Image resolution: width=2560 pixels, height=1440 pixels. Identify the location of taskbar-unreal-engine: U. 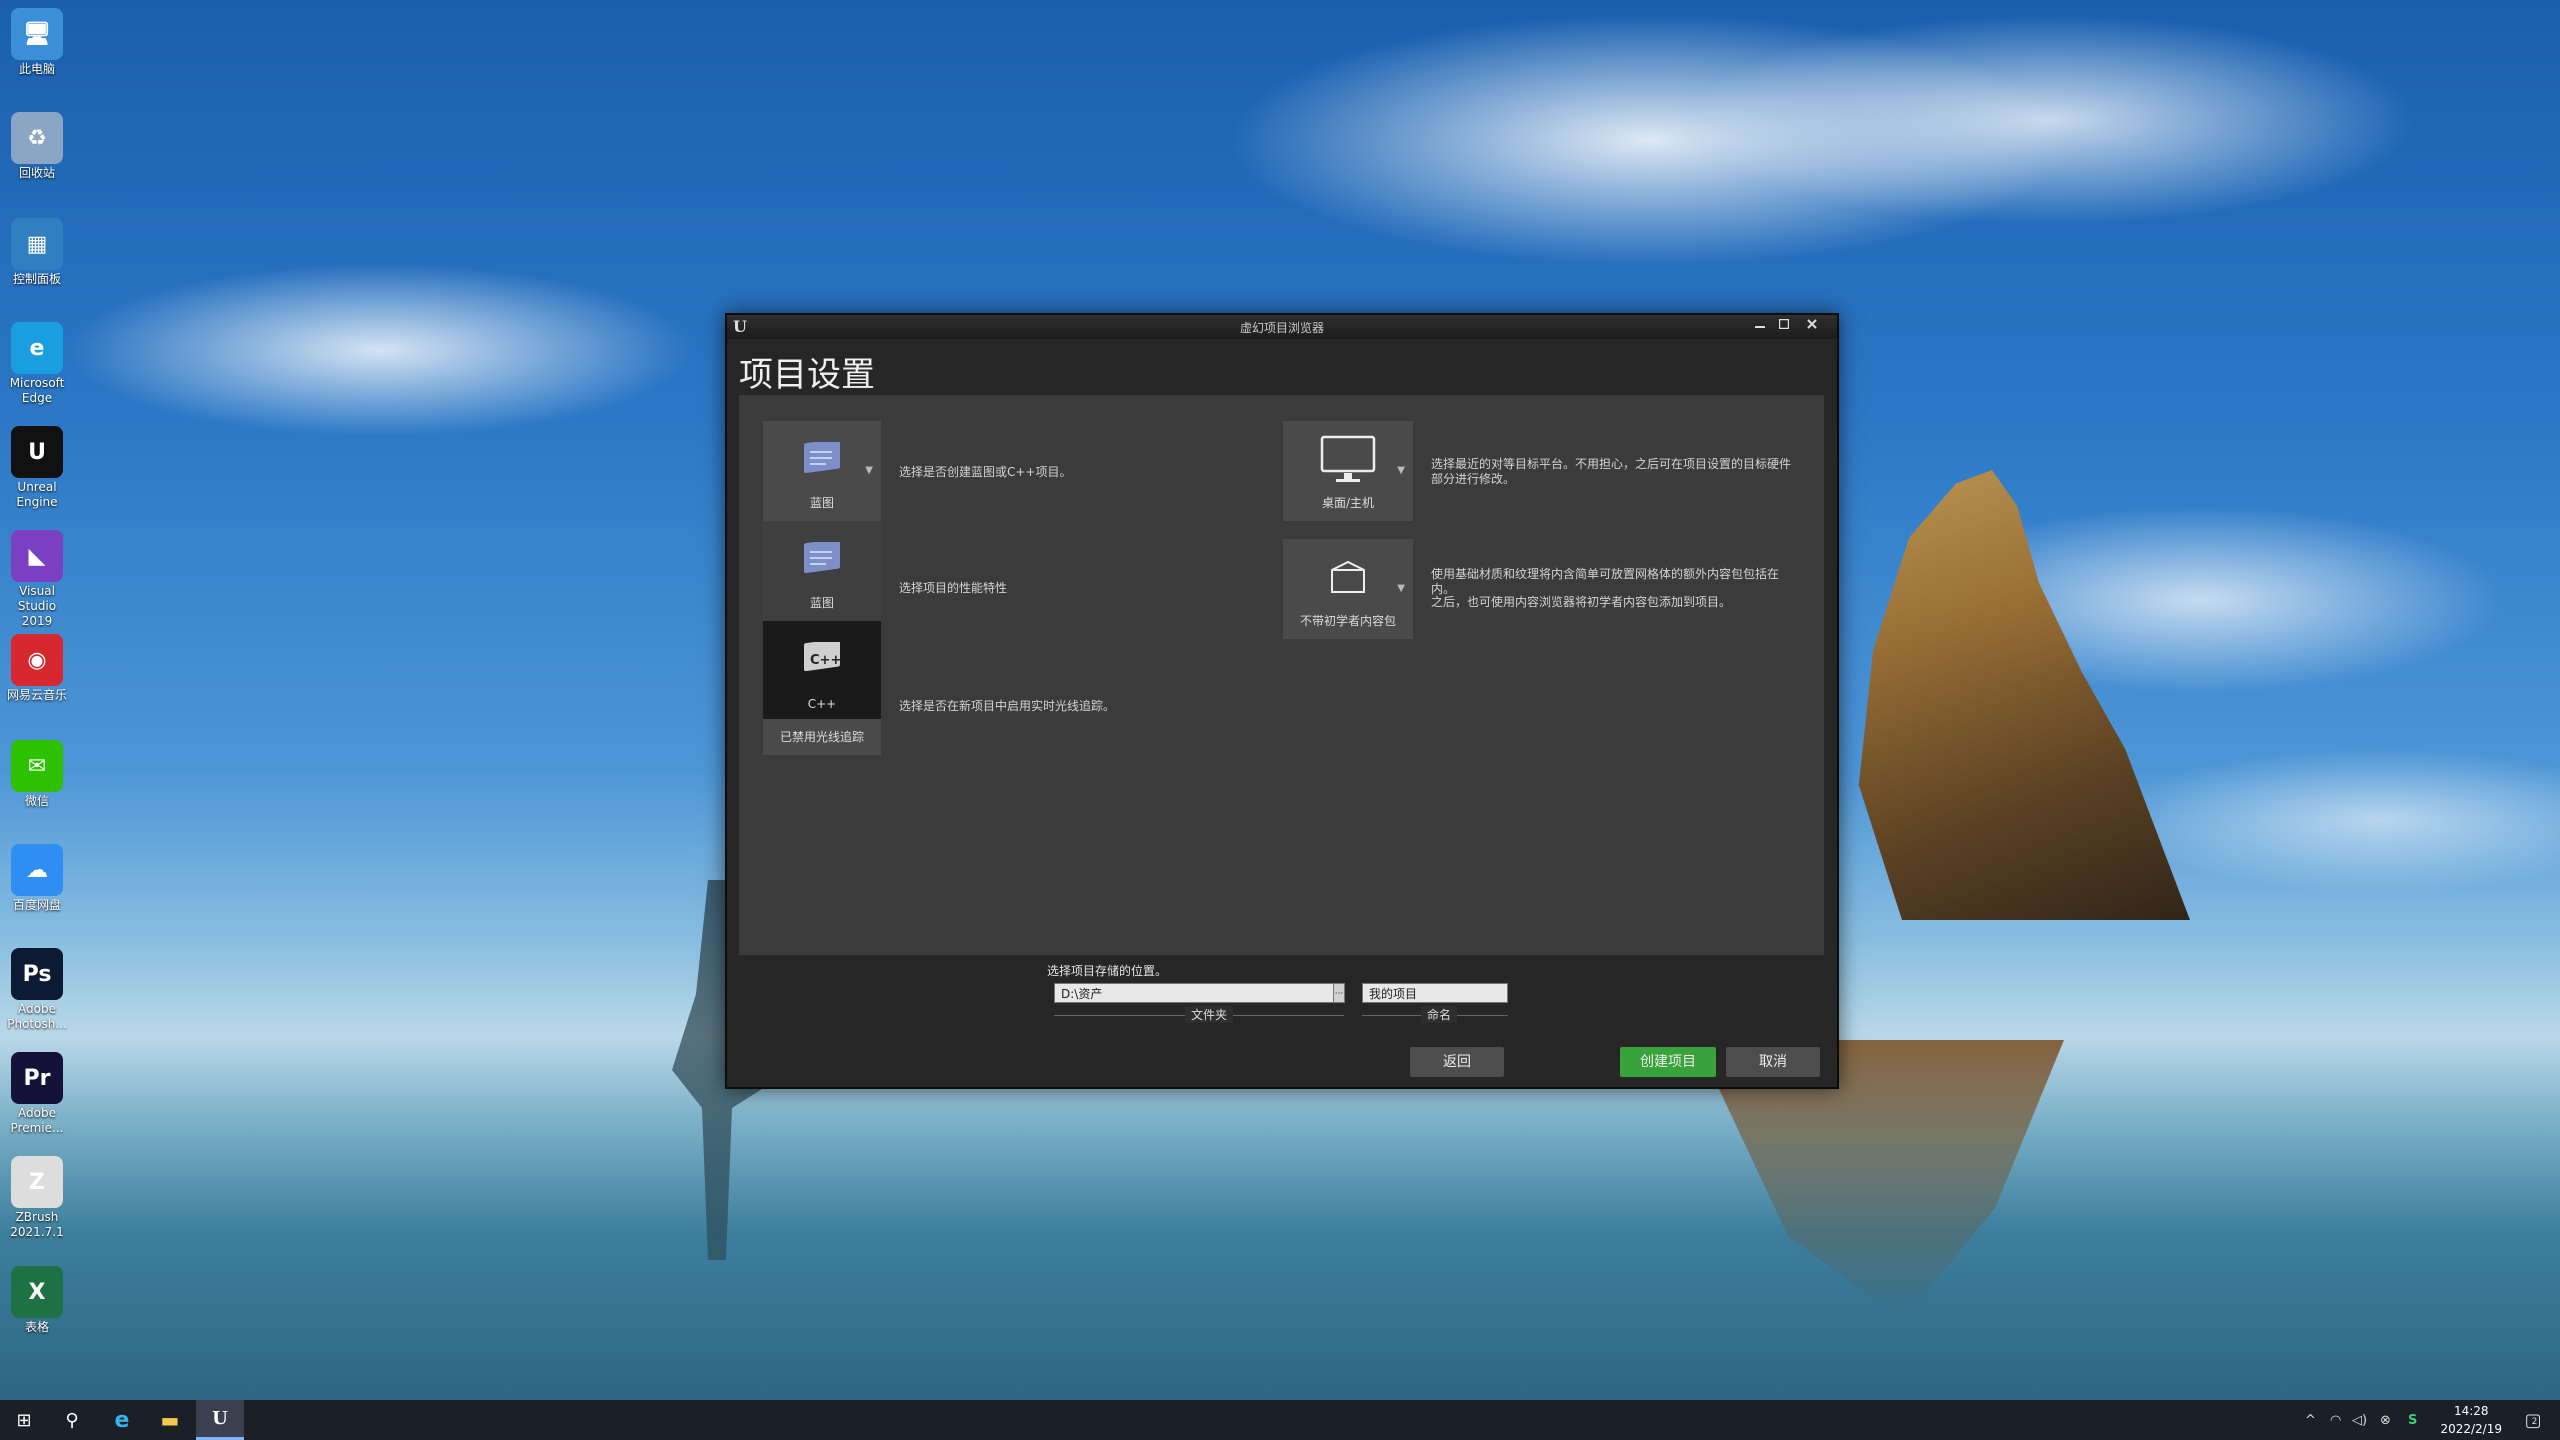
(220, 1420).